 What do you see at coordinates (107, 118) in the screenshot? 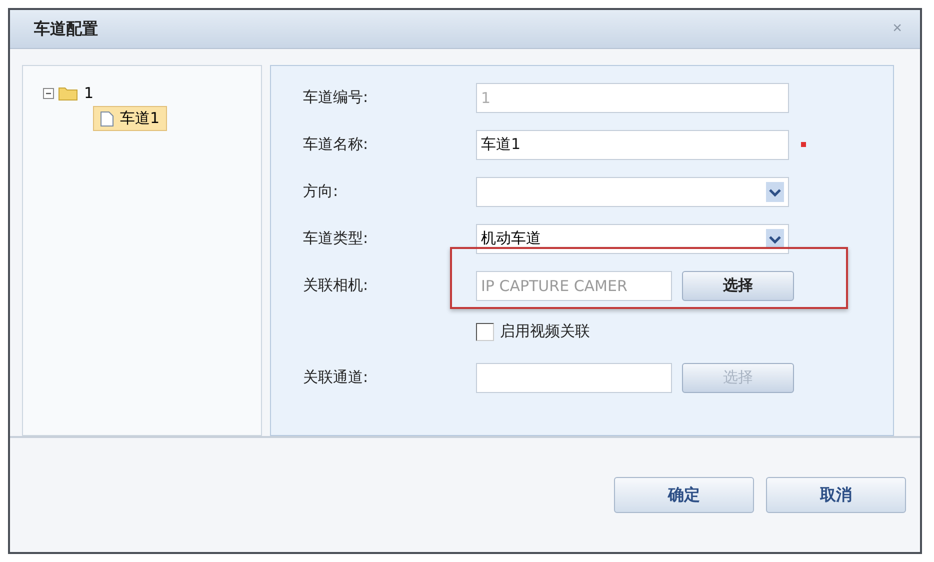
I see `document-icon` at bounding box center [107, 118].